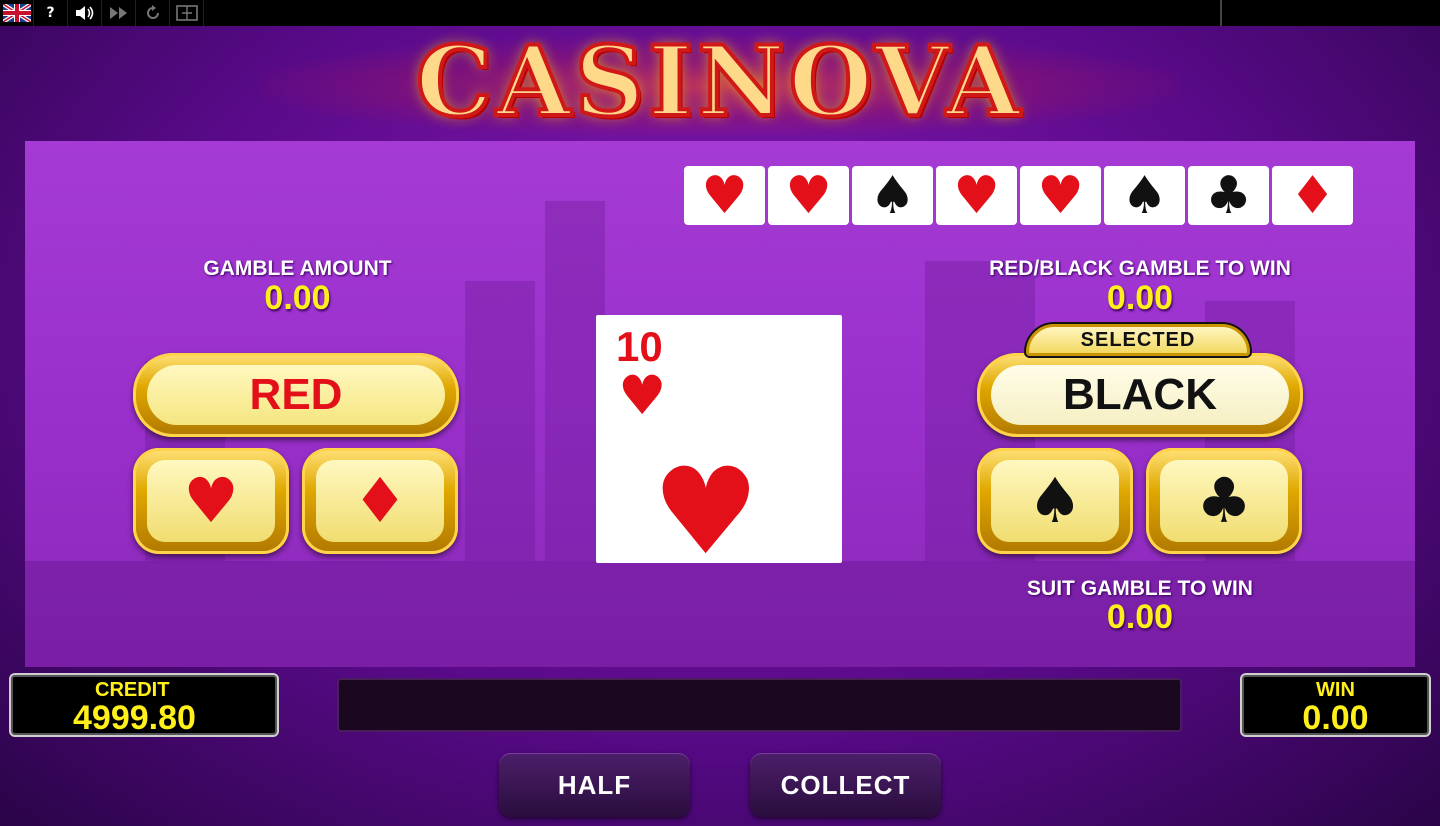 Image resolution: width=1440 pixels, height=826 pixels. I want to click on toolbar-divider, so click(1221, 13).